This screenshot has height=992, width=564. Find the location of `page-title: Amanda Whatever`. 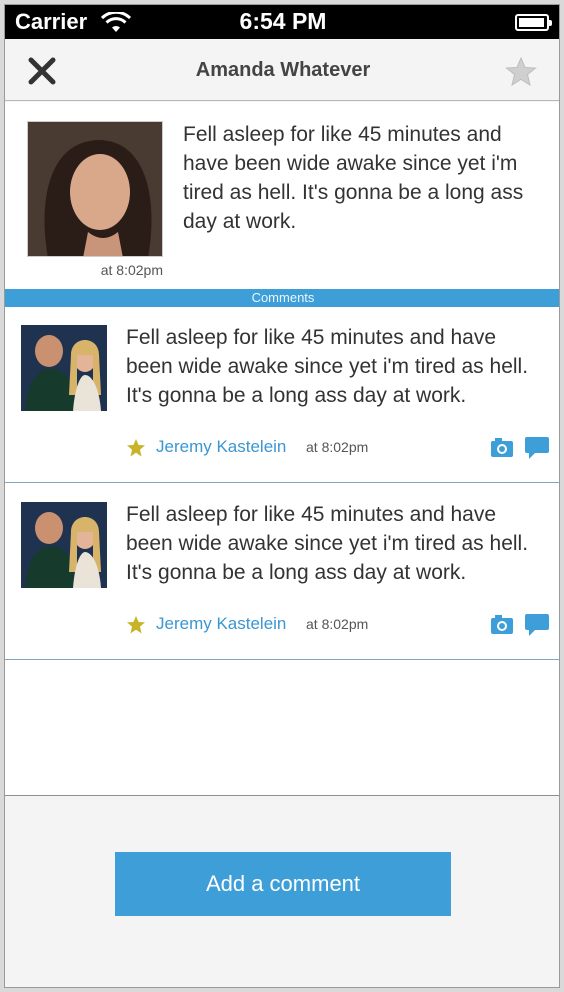

page-title: Amanda Whatever is located at coordinates (283, 70).